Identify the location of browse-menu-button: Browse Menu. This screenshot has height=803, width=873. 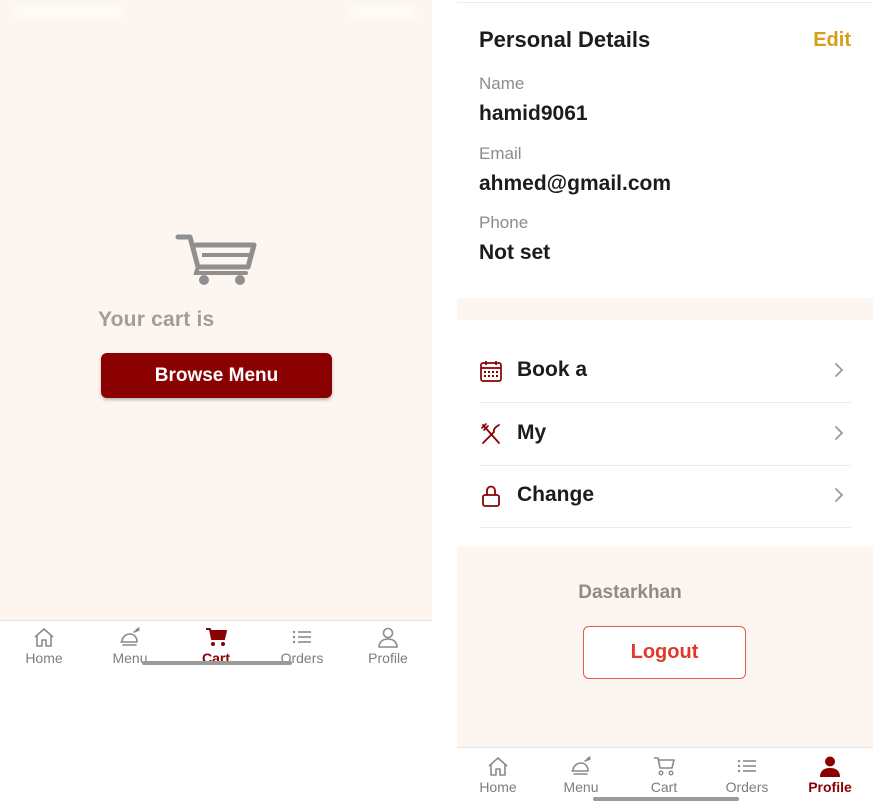
(216, 375).